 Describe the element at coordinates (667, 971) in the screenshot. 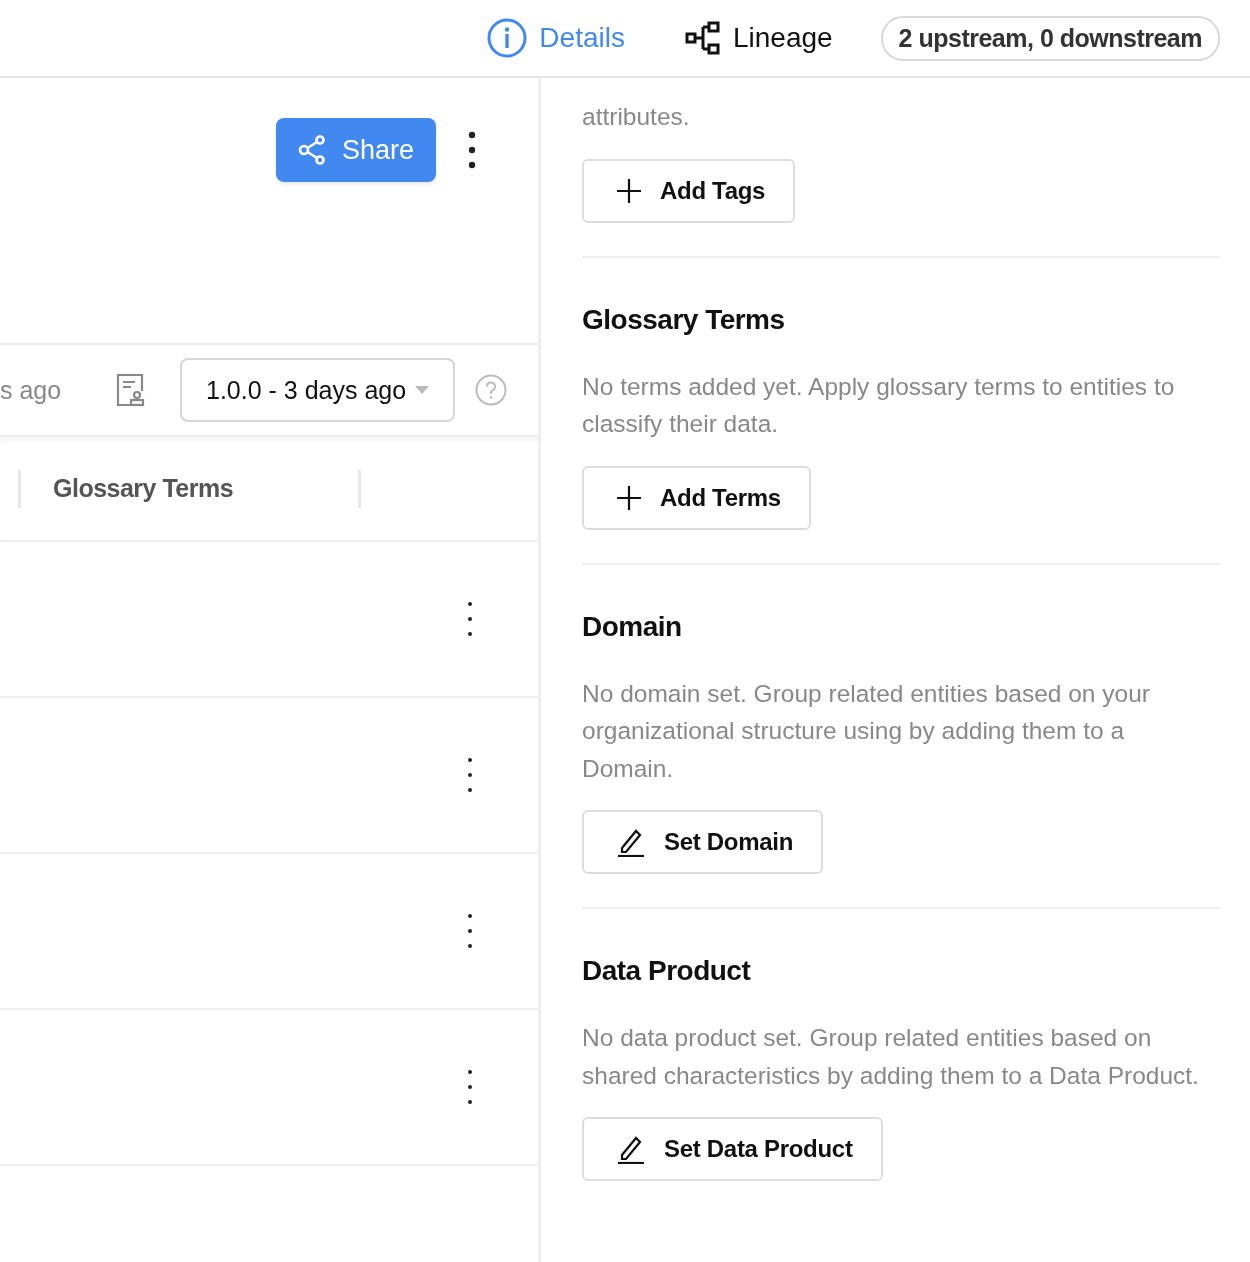

I see `section-title: Data Product` at that location.